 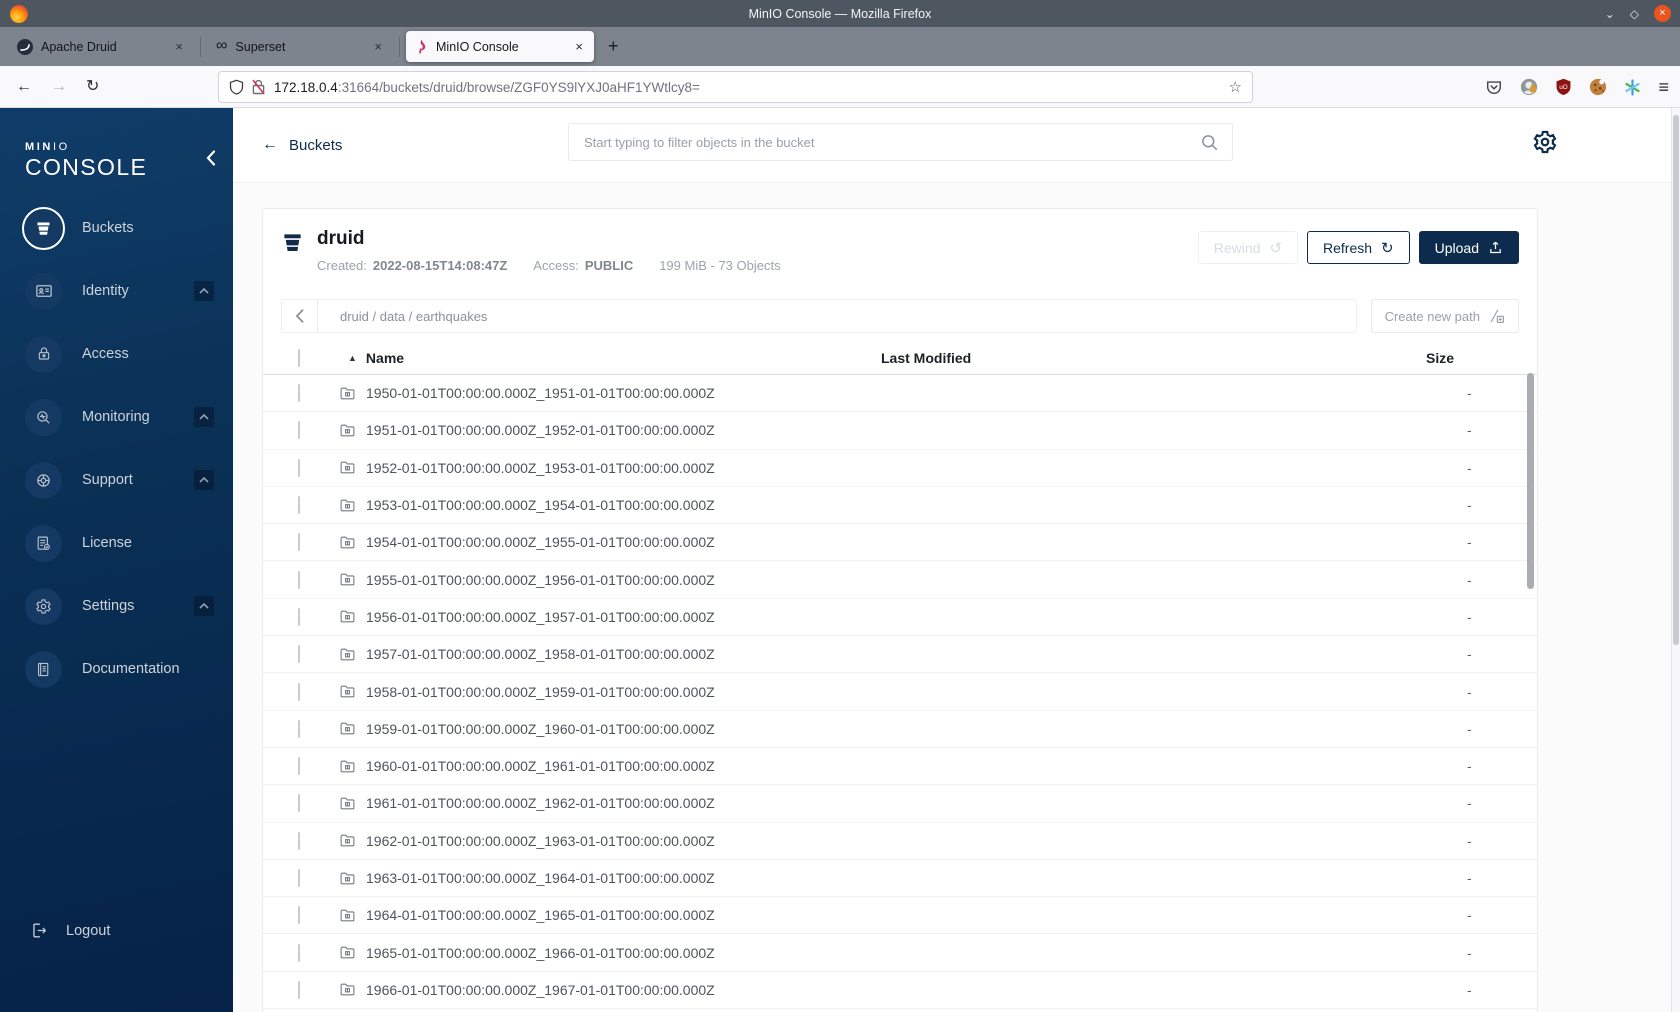 What do you see at coordinates (1358, 247) in the screenshot?
I see `refresh-button: Refresh ↻` at bounding box center [1358, 247].